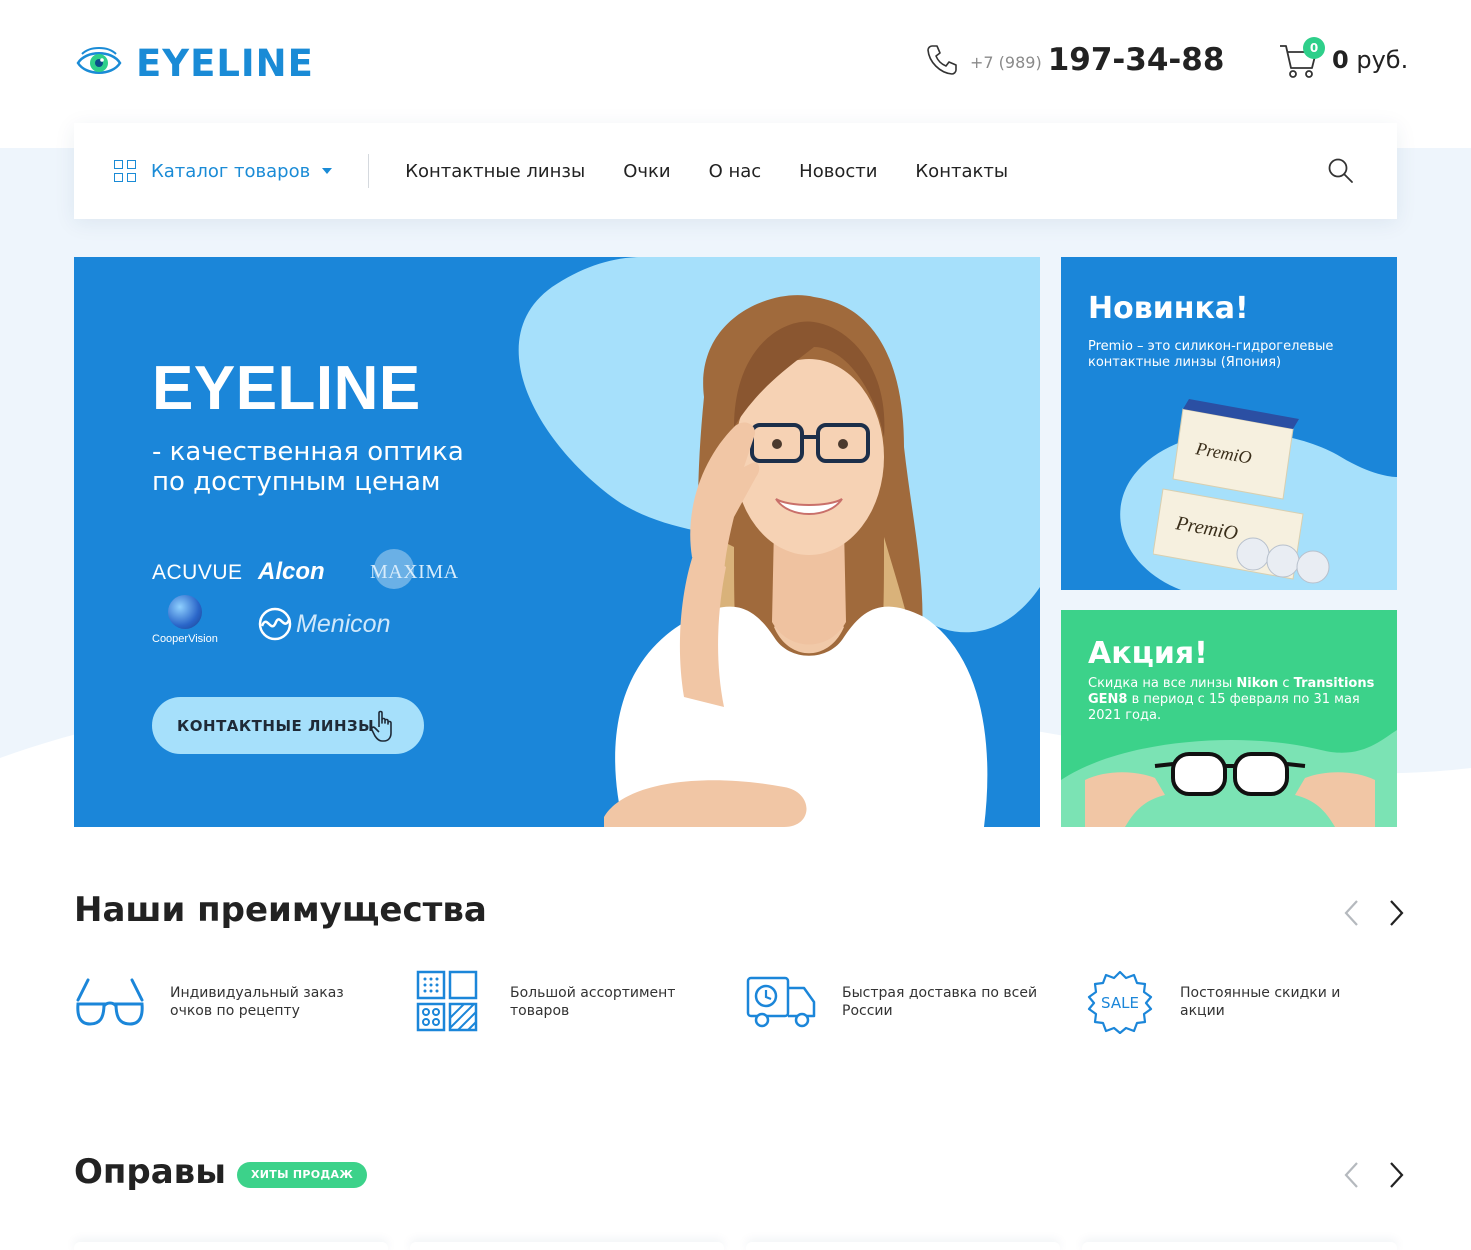  I want to click on advantage-item: Быстрая доставка по всей России, so click(894, 1002).